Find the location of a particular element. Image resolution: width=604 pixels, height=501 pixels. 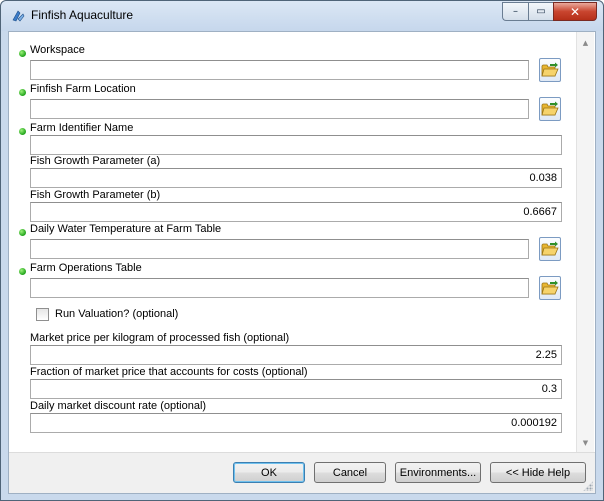

workspace-browse-button is located at coordinates (550, 70).